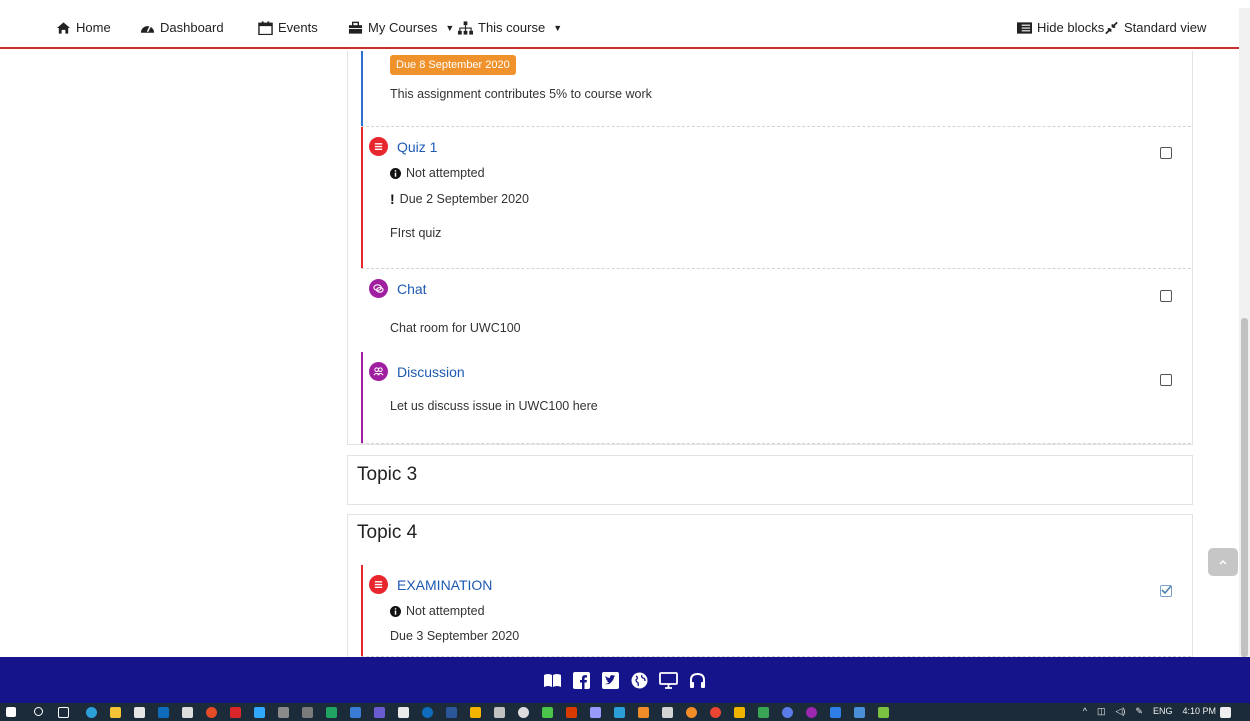  I want to click on examination-link: EXAMINATION, so click(430, 584).